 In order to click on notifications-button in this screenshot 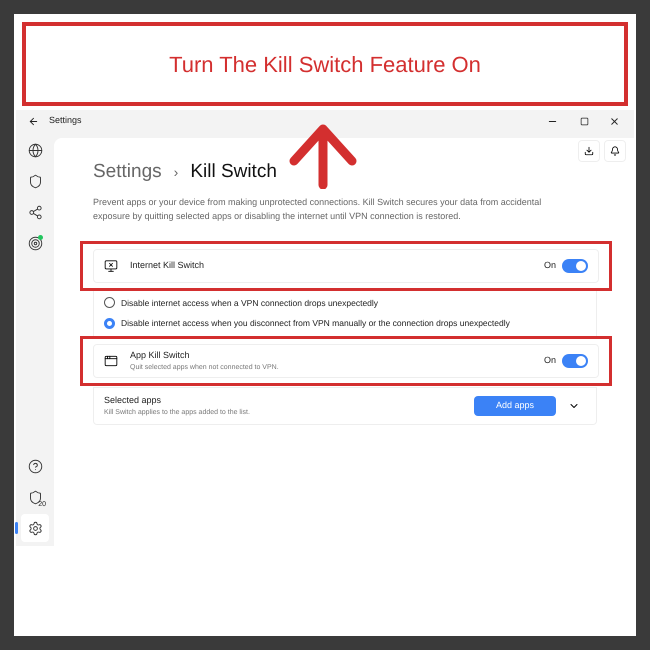, I will do `click(615, 151)`.